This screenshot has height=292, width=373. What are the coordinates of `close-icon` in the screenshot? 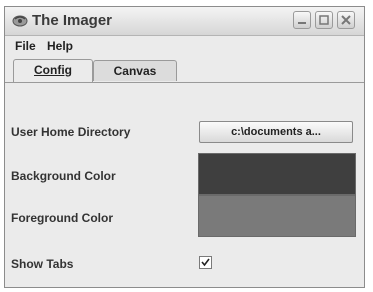 It's located at (346, 20).